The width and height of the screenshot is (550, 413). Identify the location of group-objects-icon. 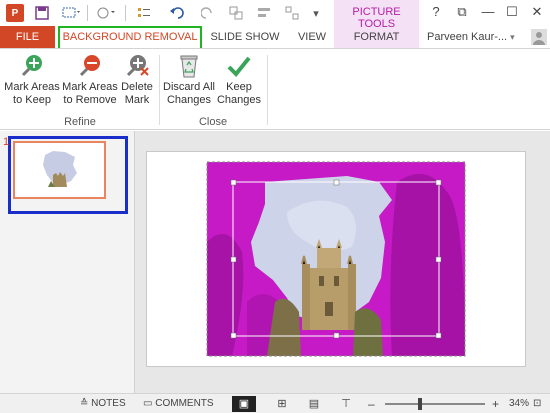
(292, 13).